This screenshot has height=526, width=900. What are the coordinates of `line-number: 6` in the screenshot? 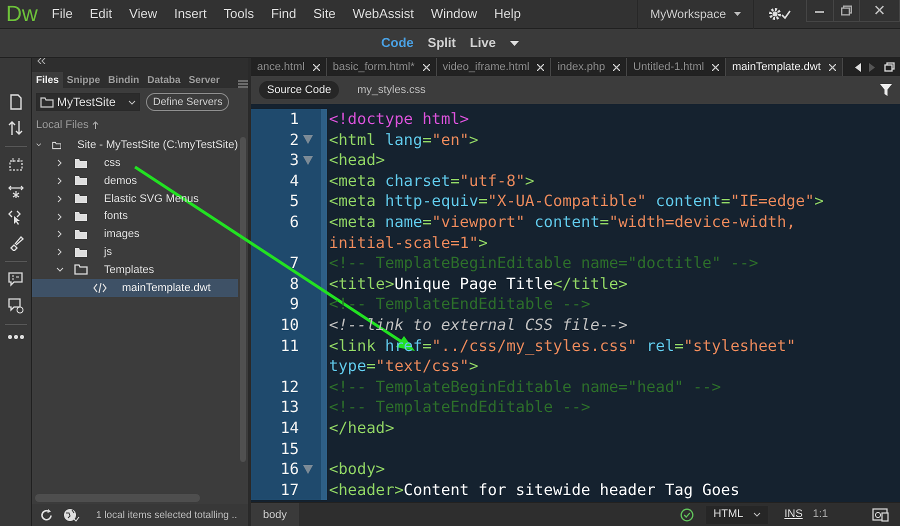 It's located at (294, 222).